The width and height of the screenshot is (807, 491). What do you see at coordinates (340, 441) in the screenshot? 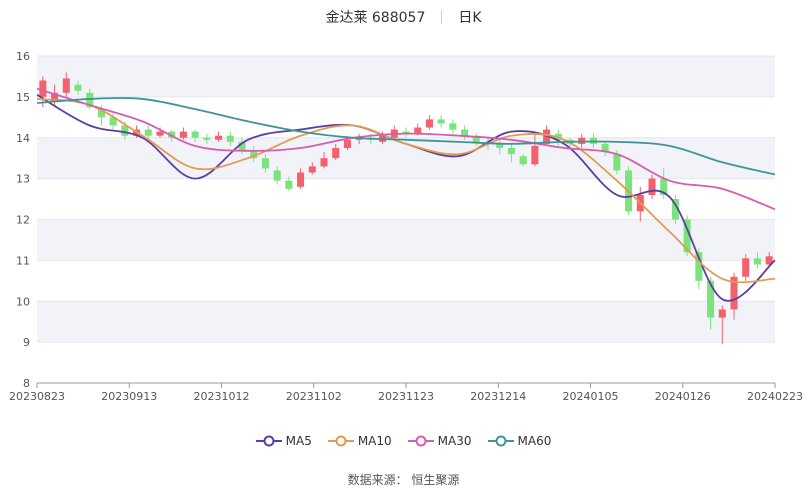
I see `legend-ma10-icon` at bounding box center [340, 441].